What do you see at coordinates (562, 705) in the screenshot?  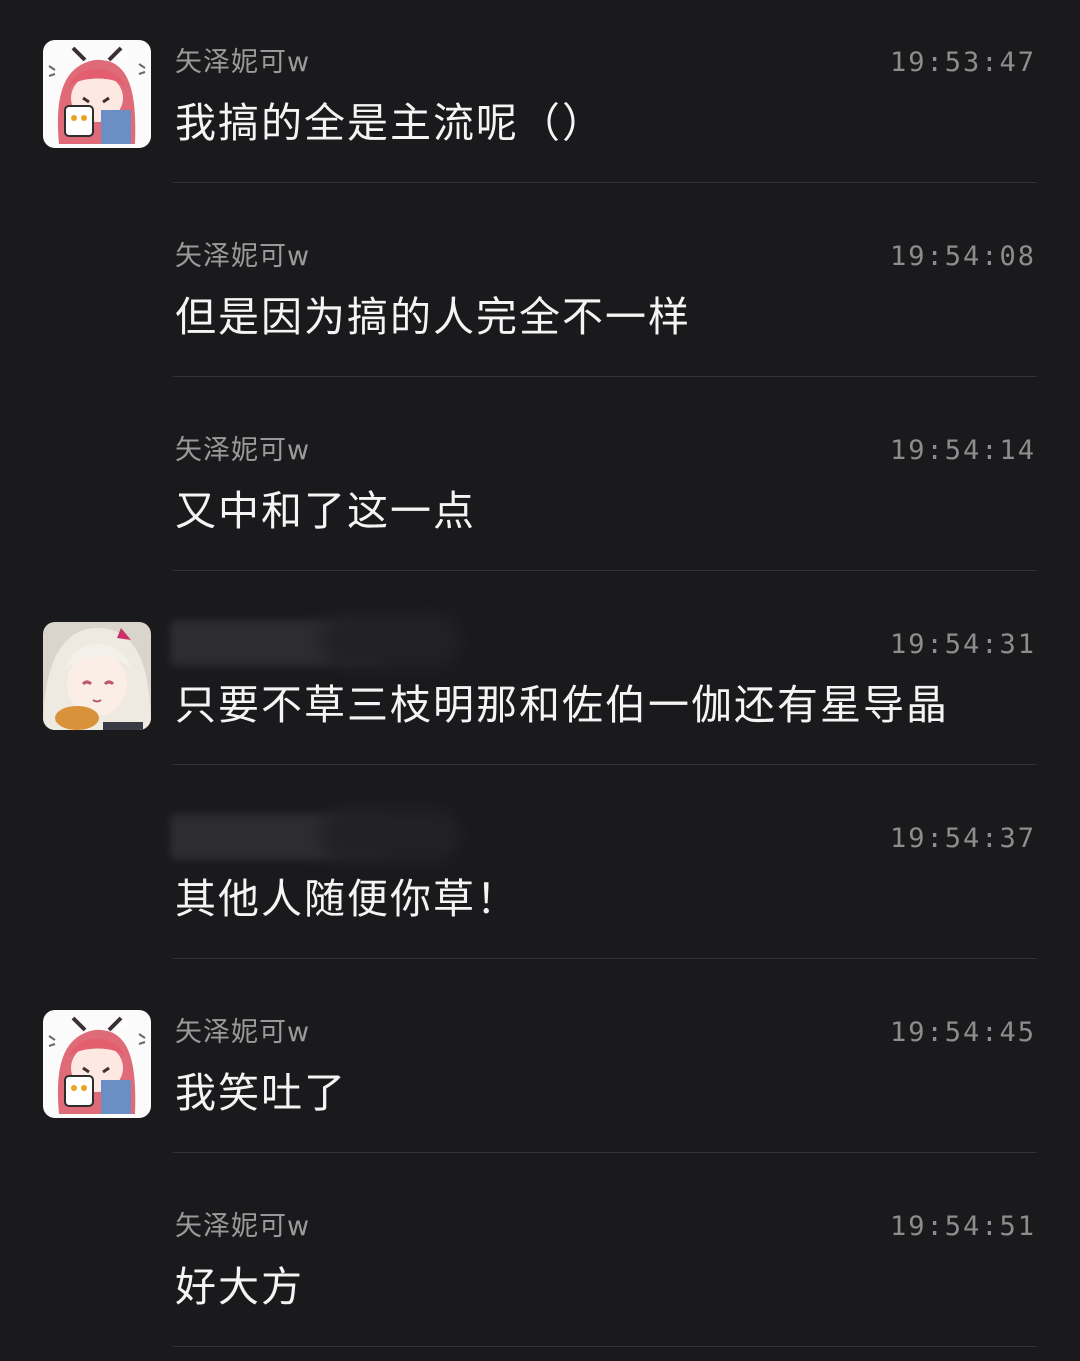 I see `message-text: 只要不草三枝明那和佐伯一伽还有星导晶` at bounding box center [562, 705].